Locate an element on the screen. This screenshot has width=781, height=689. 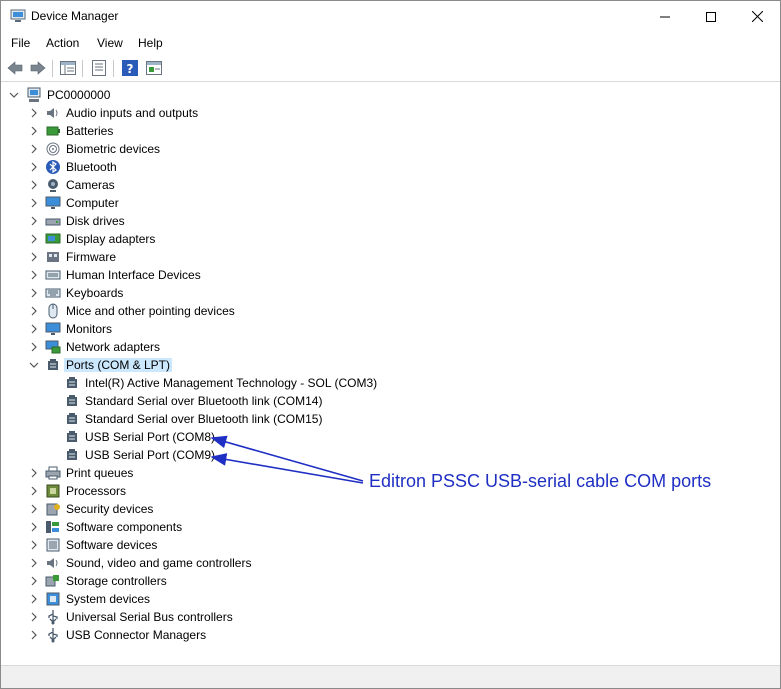
tree-category-sound-video-and-game-controllers: Sound, video and game controllers is located at coordinates (201, 563).